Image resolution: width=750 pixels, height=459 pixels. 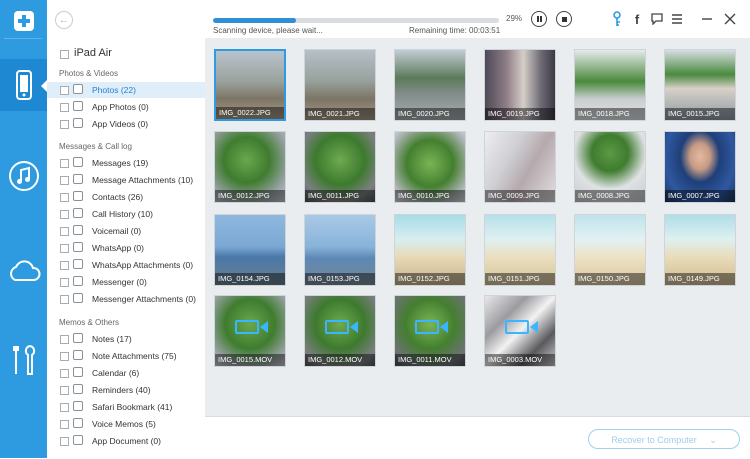 I want to click on thumbnail-caption: IMG_0007.JPG, so click(x=700, y=196).